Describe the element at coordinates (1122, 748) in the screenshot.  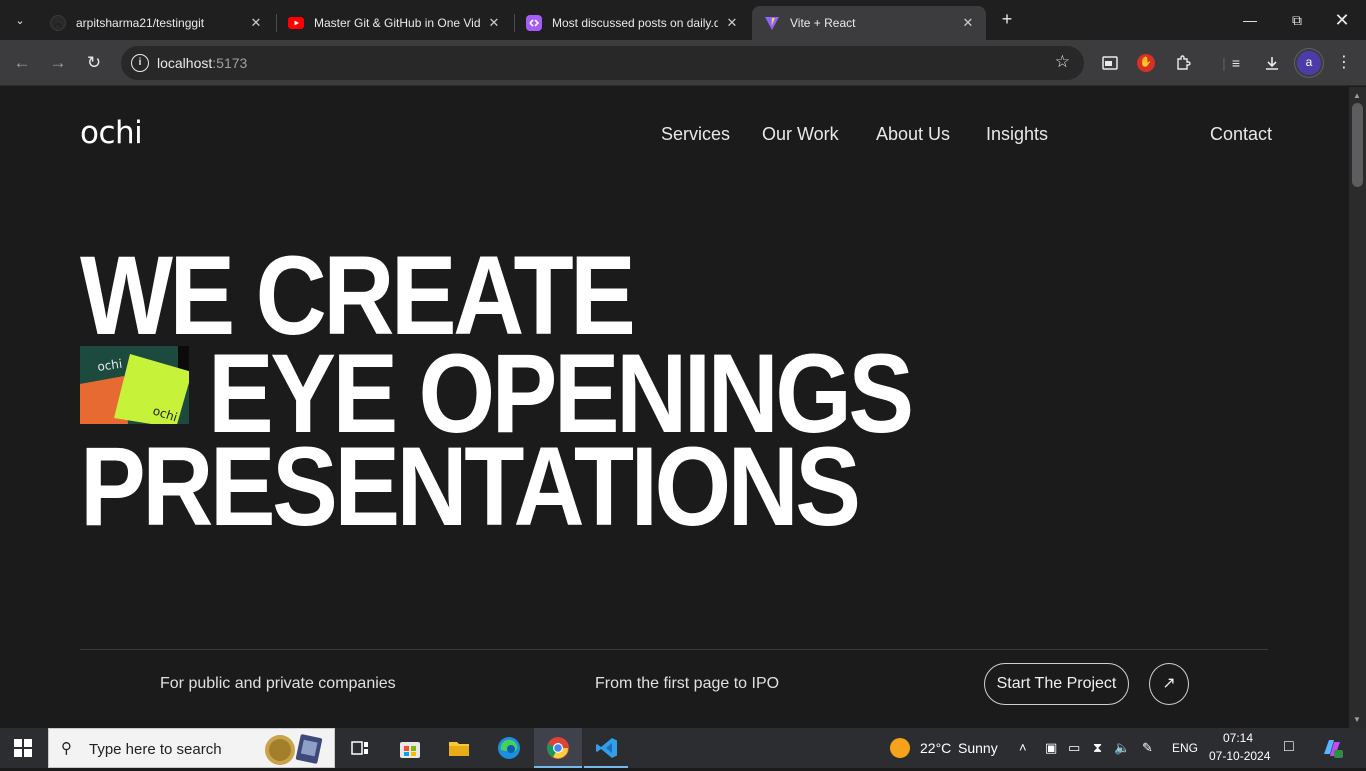
I see `volume-icon: 🔈` at that location.